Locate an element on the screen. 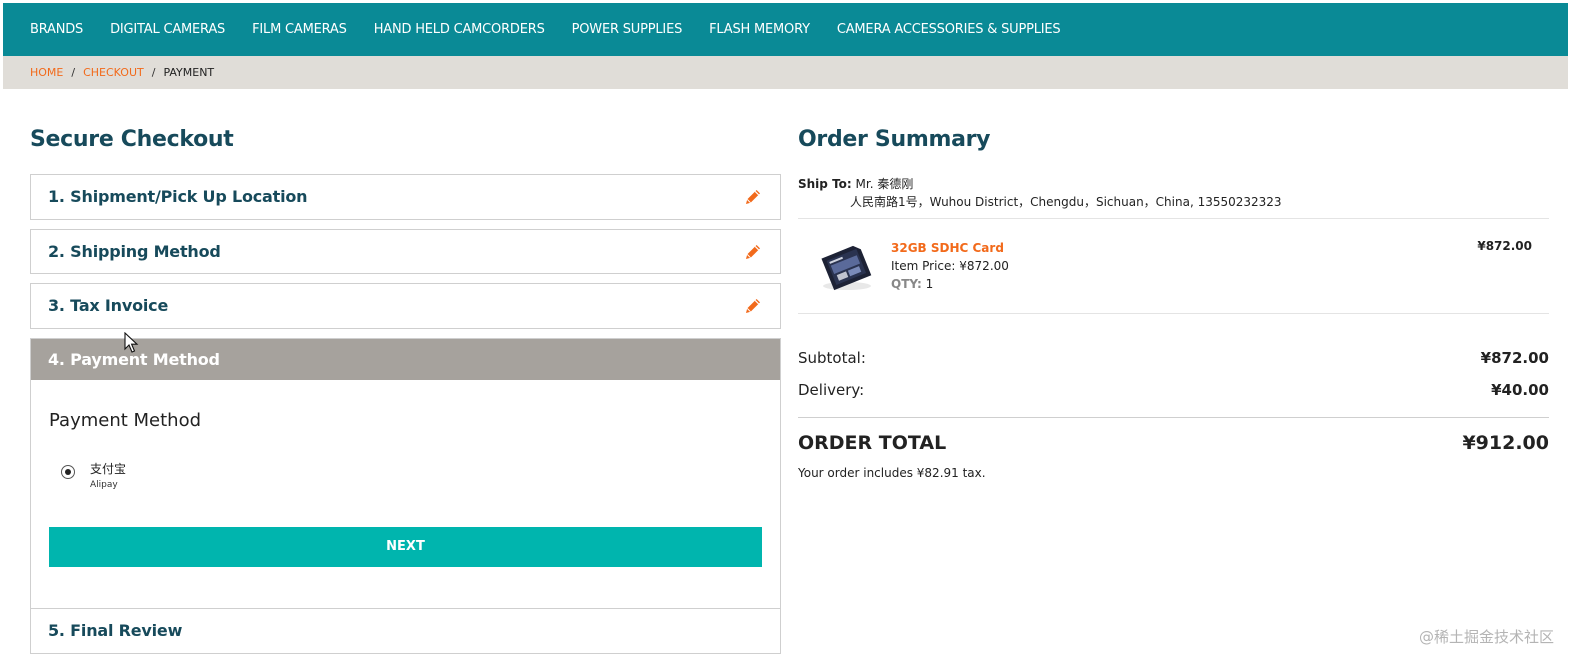 The width and height of the screenshot is (1578, 657). page-title: Secure Checkout is located at coordinates (132, 139).